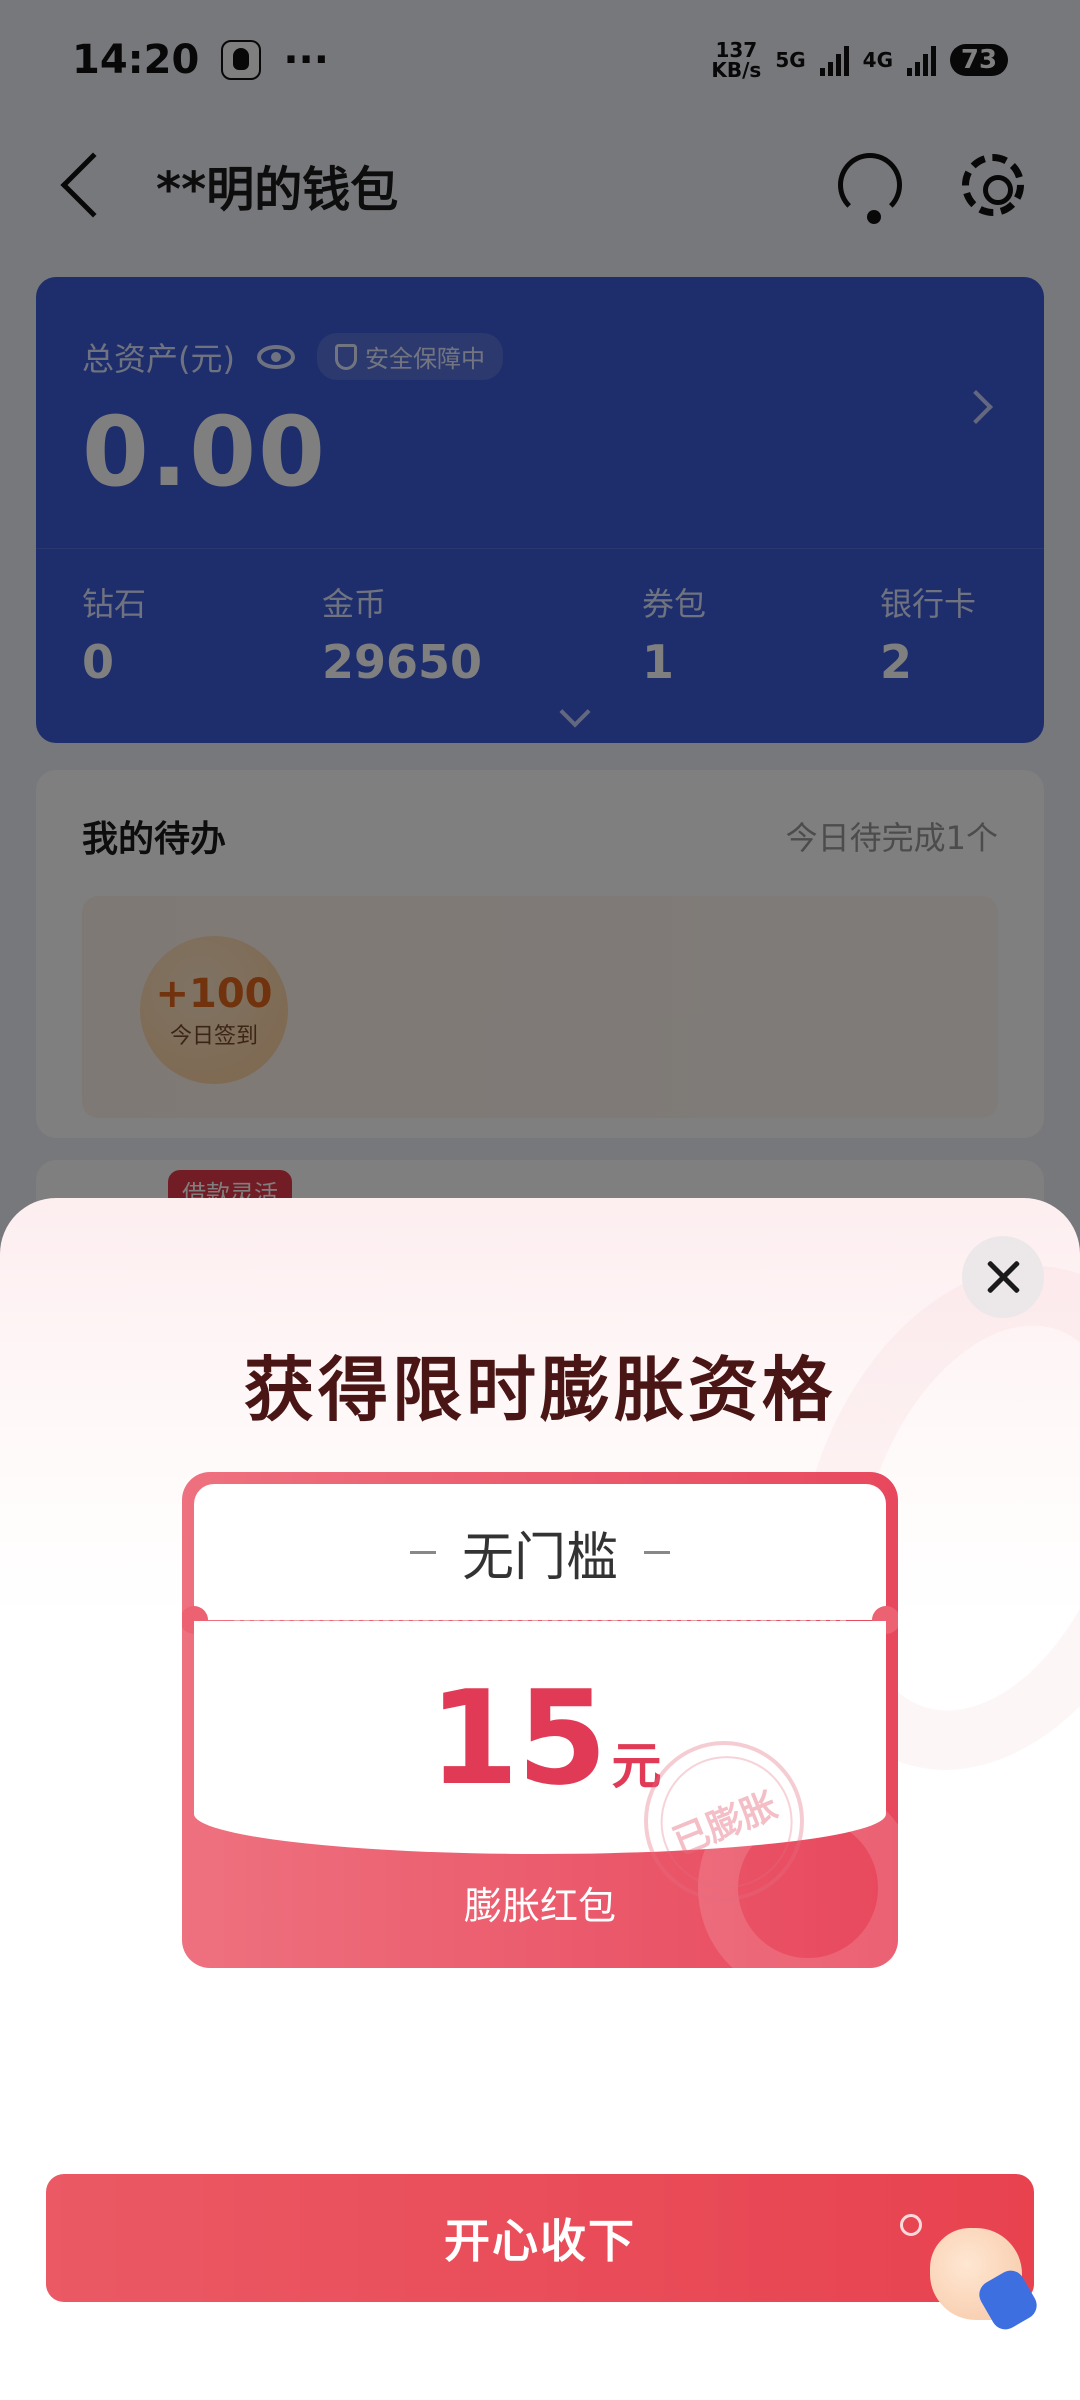 The image size is (1080, 2400). I want to click on close-button, so click(1003, 1277).